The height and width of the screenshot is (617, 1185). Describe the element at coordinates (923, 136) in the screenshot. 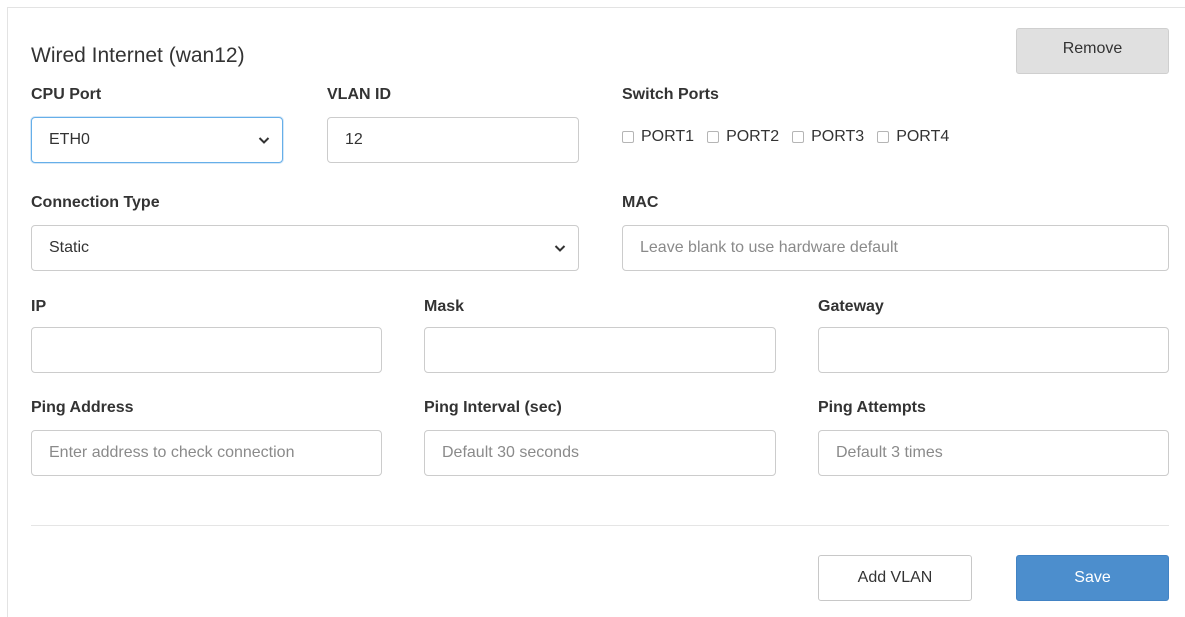

I see `port4-label: PORT4` at that location.